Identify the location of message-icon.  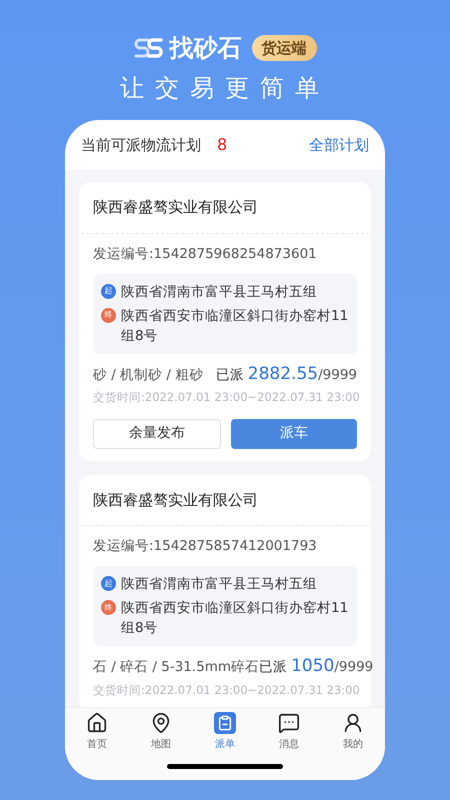
(289, 723).